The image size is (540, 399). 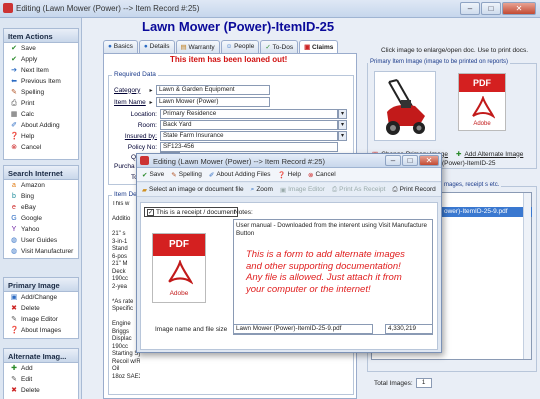 I want to click on list-item: ower)-ItemID-25-9.pdf, so click(x=487, y=212).